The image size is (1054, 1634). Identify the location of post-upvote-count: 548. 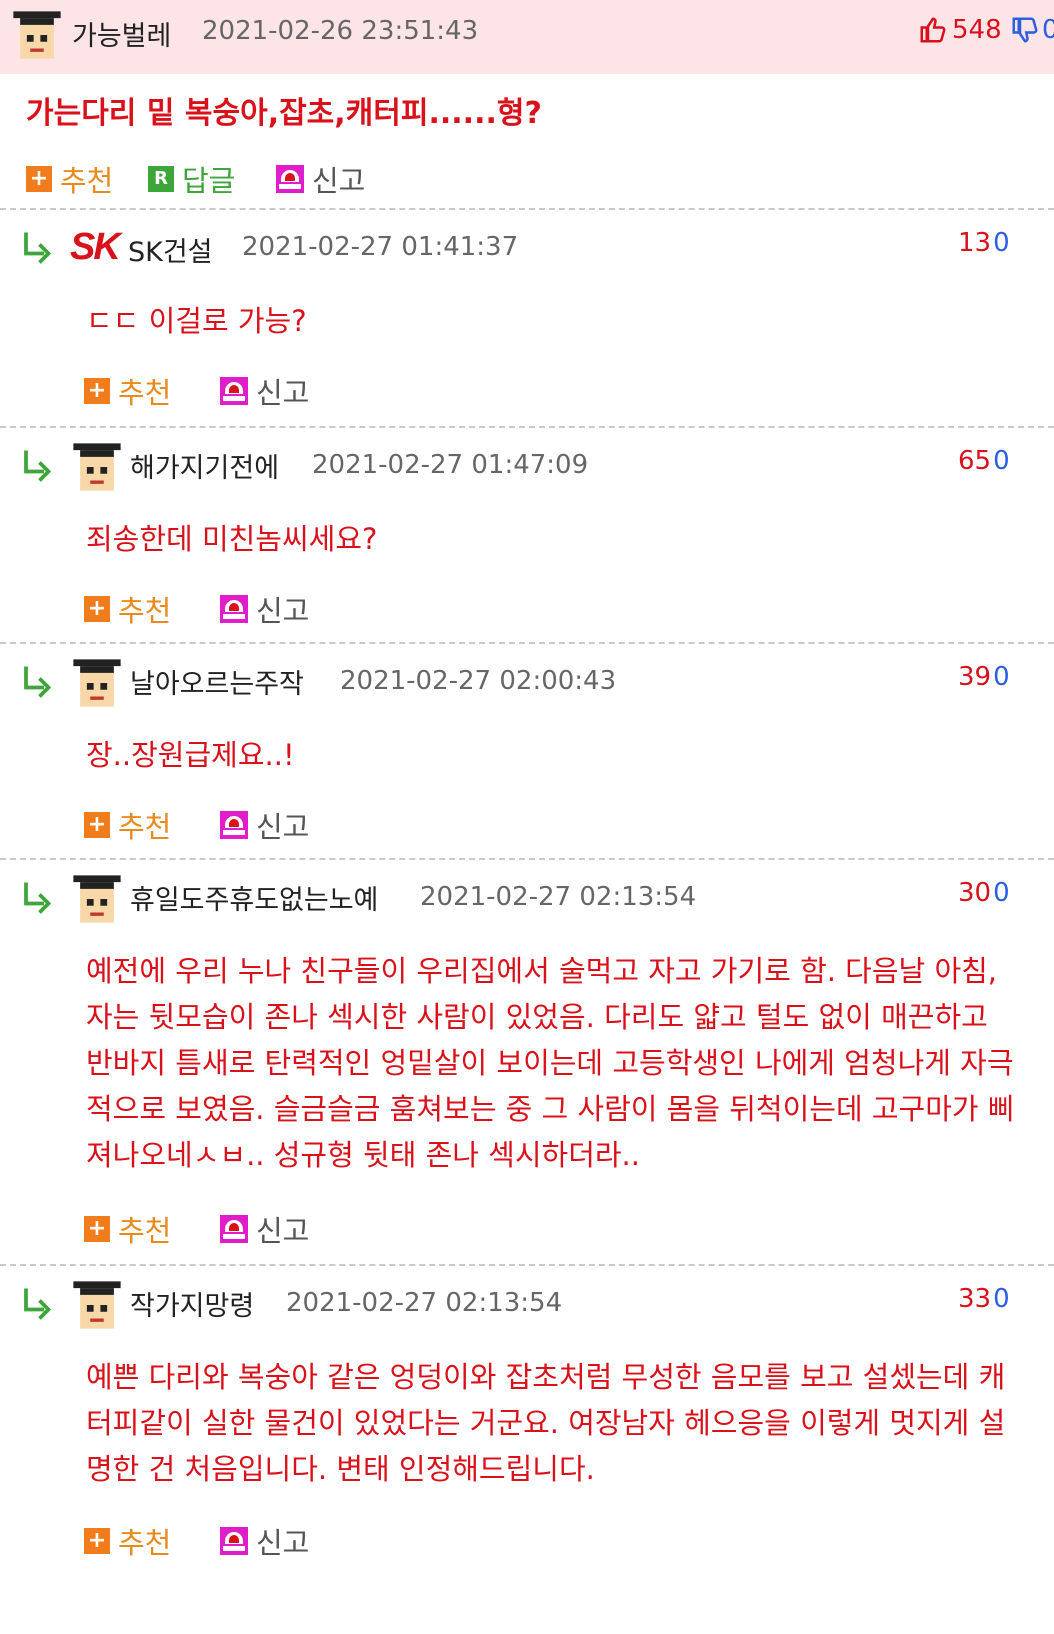
(977, 30).